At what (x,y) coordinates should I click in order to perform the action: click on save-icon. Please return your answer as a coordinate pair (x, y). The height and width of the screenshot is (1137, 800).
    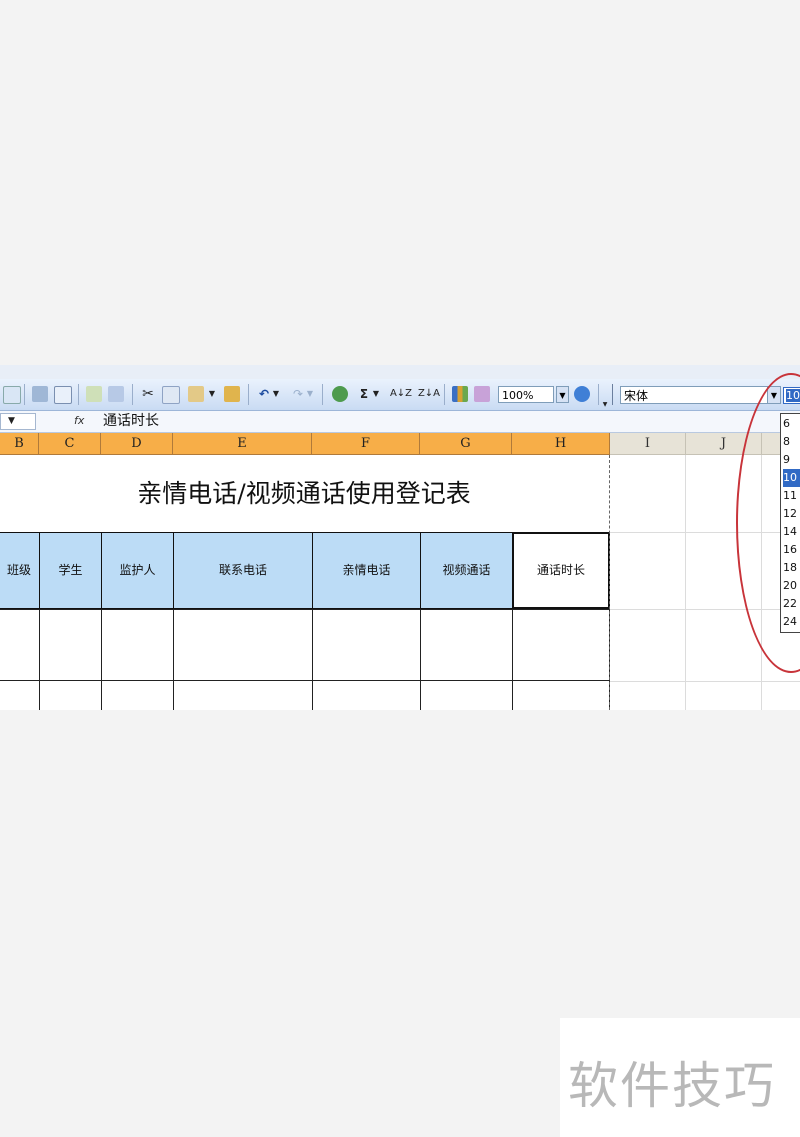
    Looking at the image, I should click on (12, 395).